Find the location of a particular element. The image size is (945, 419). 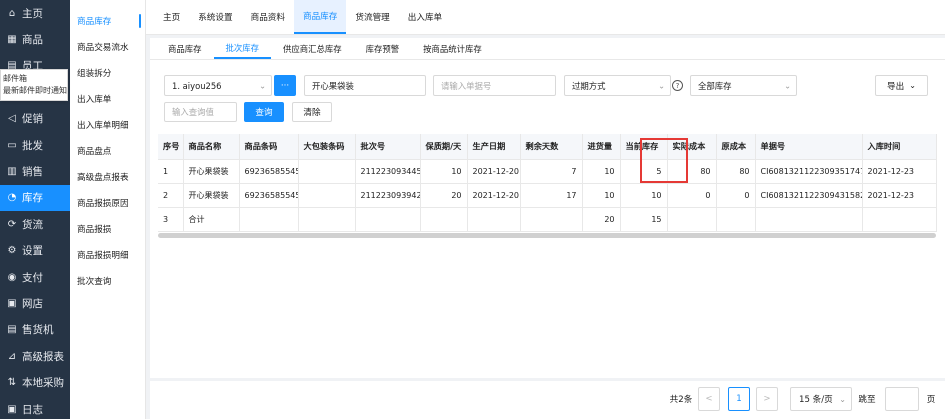

subnav-item: 商品交易流水 is located at coordinates (107, 47).